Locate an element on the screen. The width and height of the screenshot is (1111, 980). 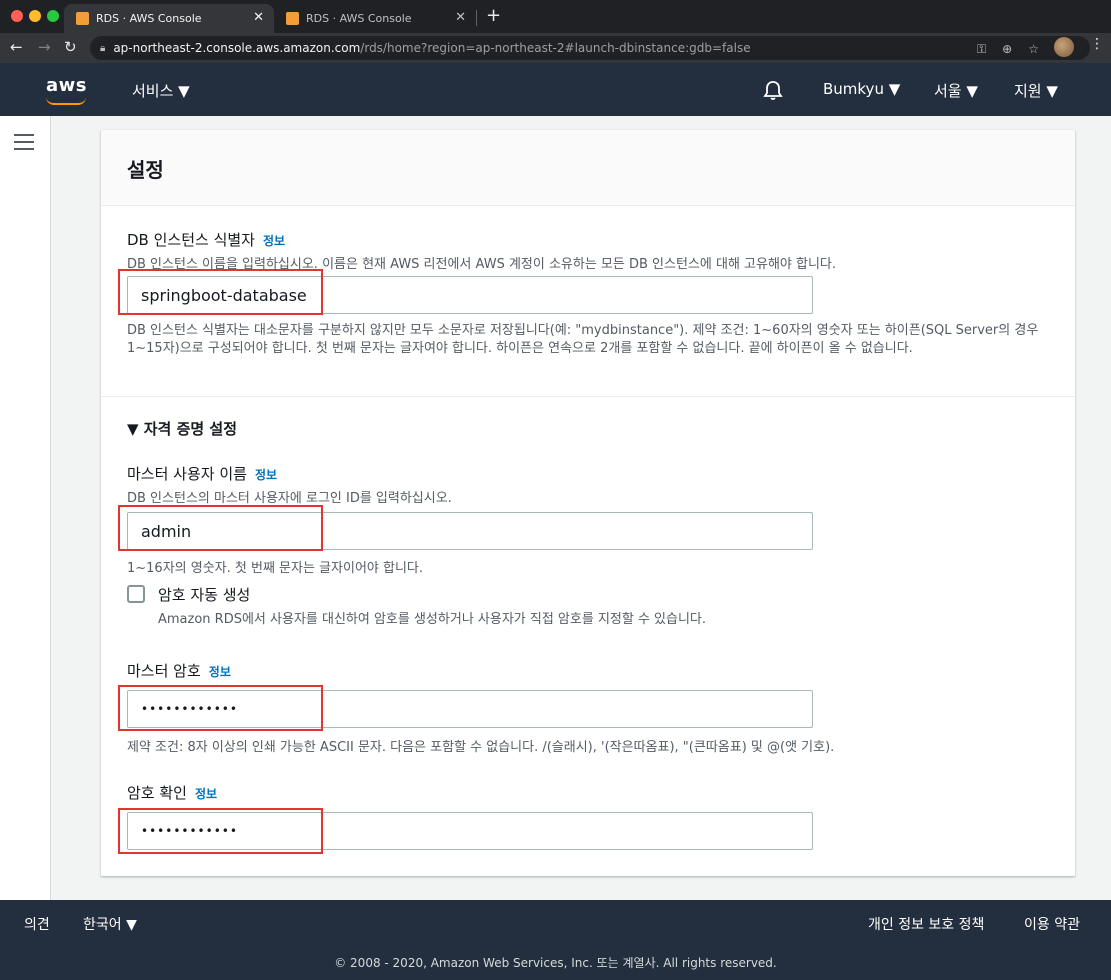
reload-icon: ↻ is located at coordinates (70, 47).